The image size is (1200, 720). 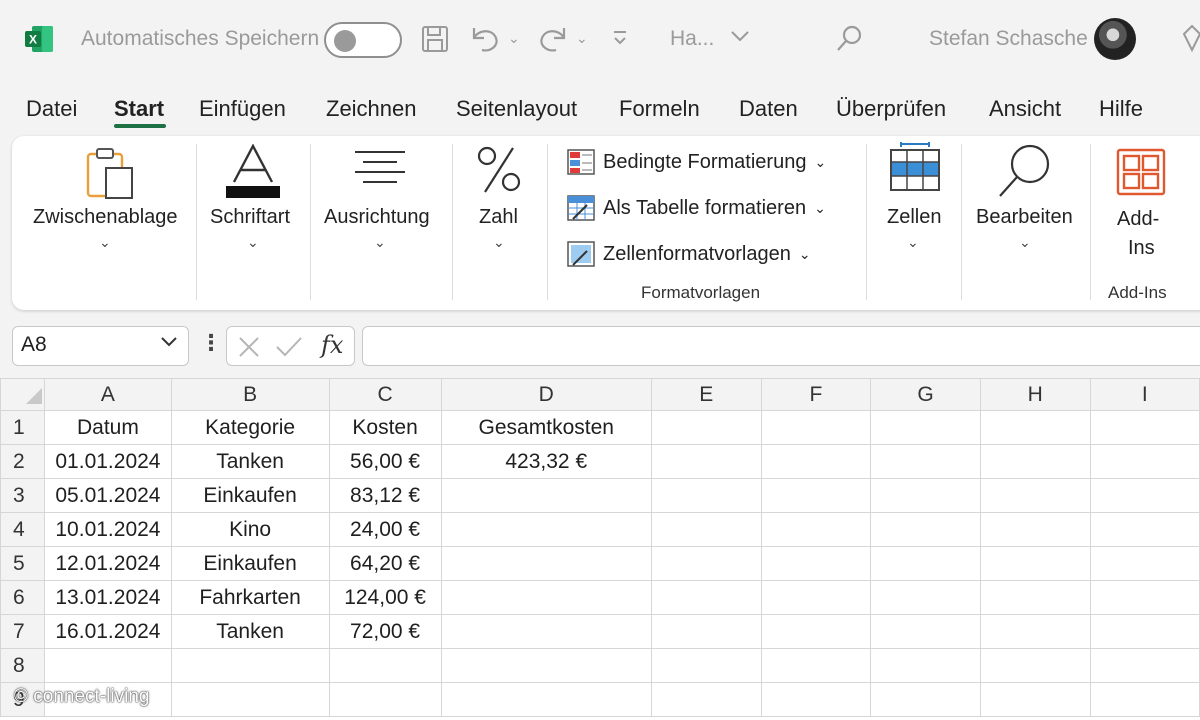 I want to click on cell-h4, so click(x=1035, y=529).